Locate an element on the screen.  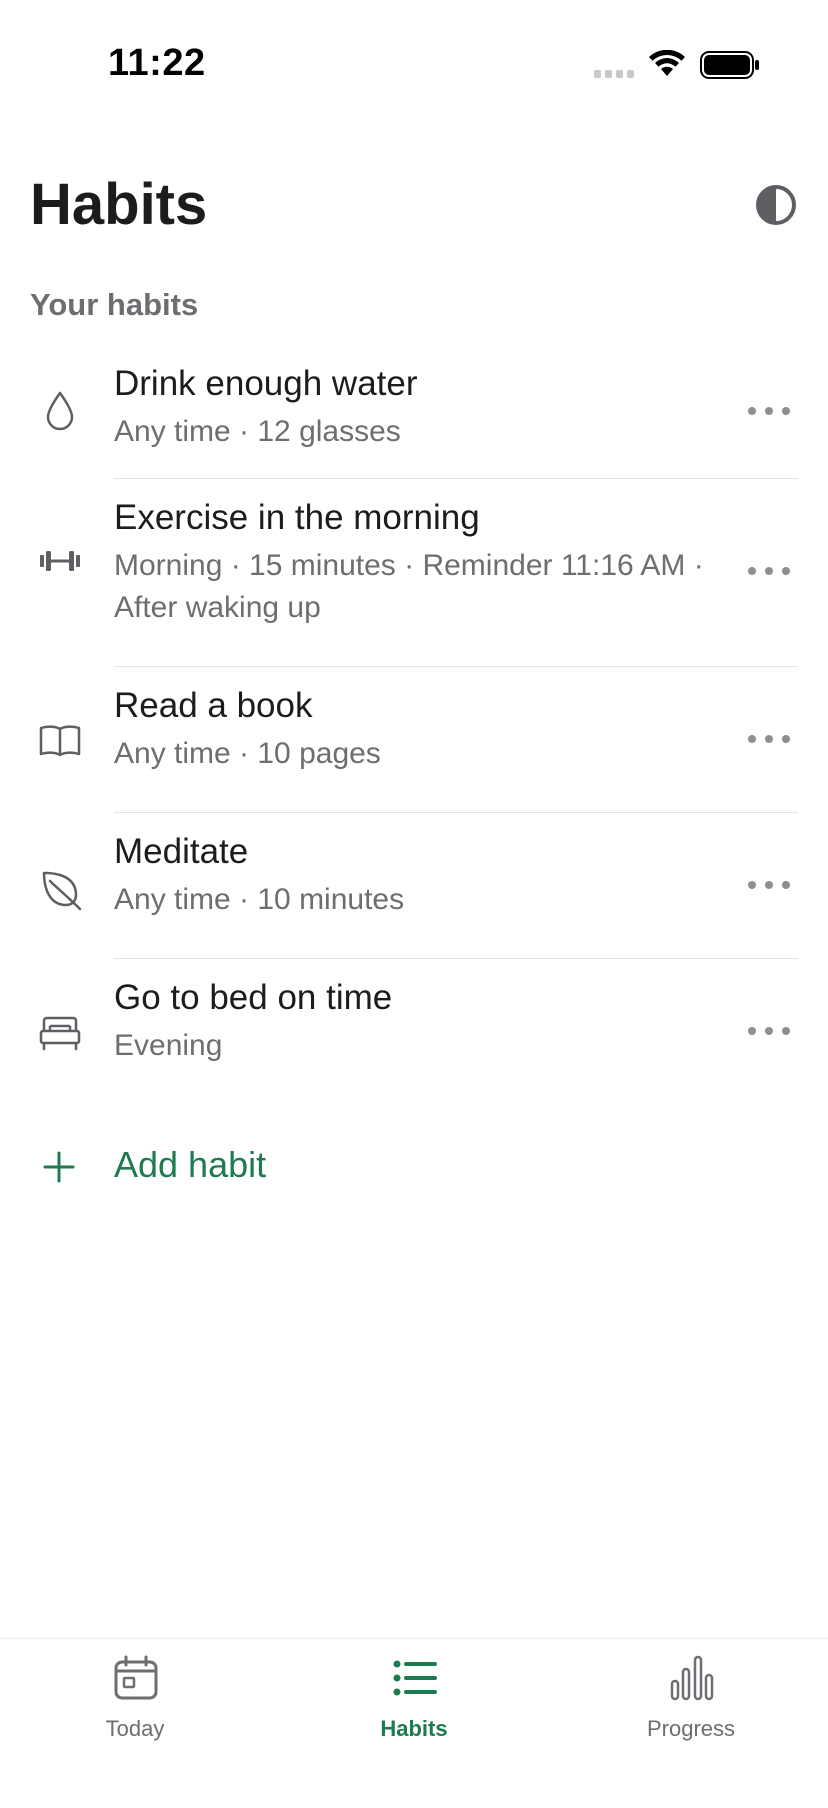
calendar-icon is located at coordinates (136, 1677).